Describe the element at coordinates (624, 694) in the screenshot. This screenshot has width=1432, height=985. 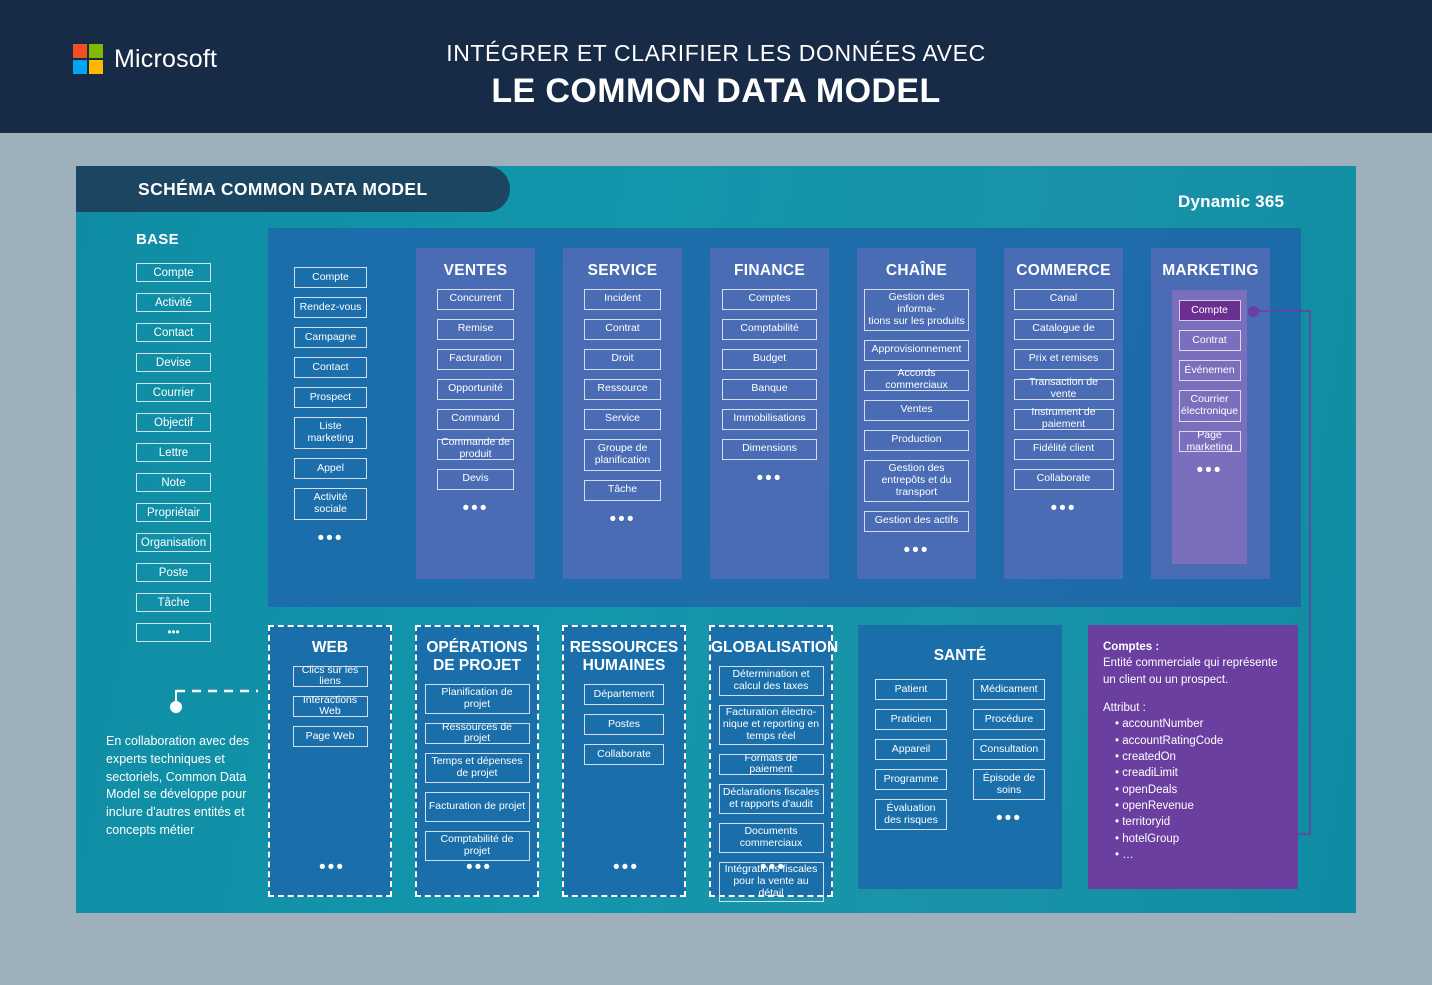
I see `extended-entity-item: Département` at that location.